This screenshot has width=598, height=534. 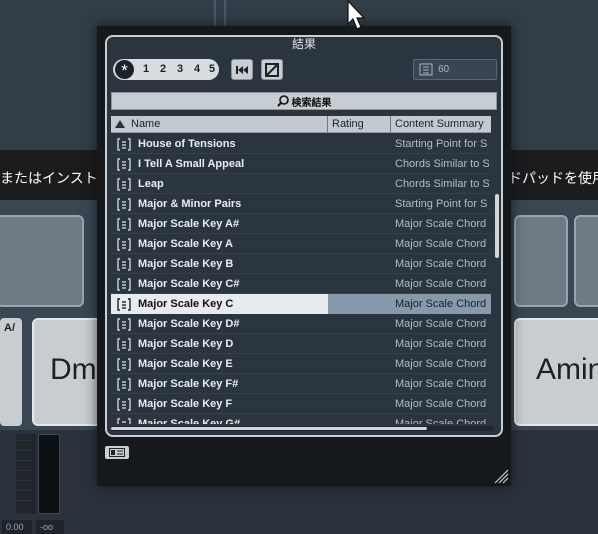 I want to click on result-row: Major Scale Key A Major Scale Chord, so click(x=301, y=244).